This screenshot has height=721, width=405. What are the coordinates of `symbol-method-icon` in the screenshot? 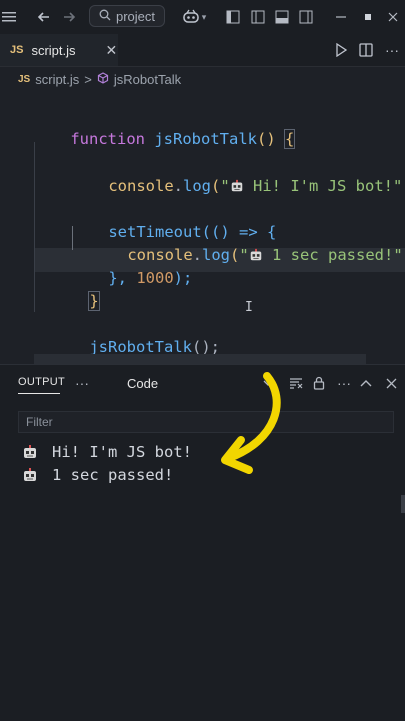 It's located at (103, 79).